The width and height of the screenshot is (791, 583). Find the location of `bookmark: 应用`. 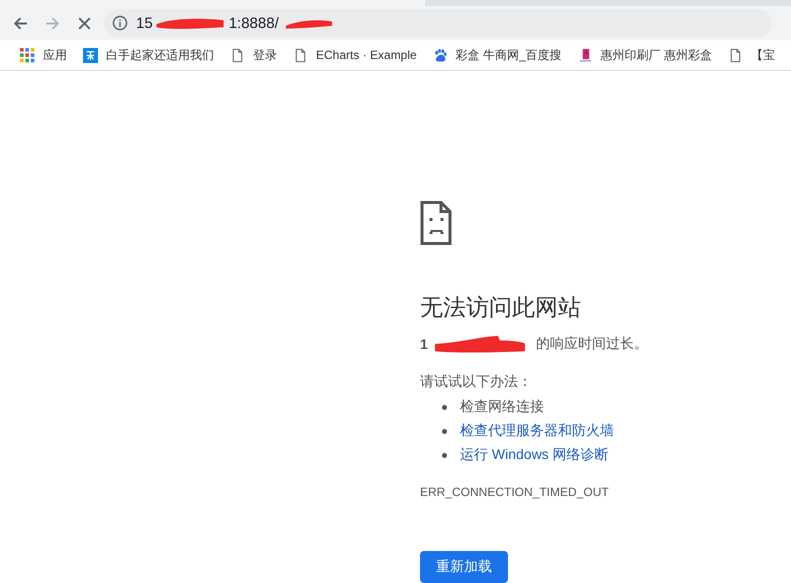

bookmark: 应用 is located at coordinates (43, 55).